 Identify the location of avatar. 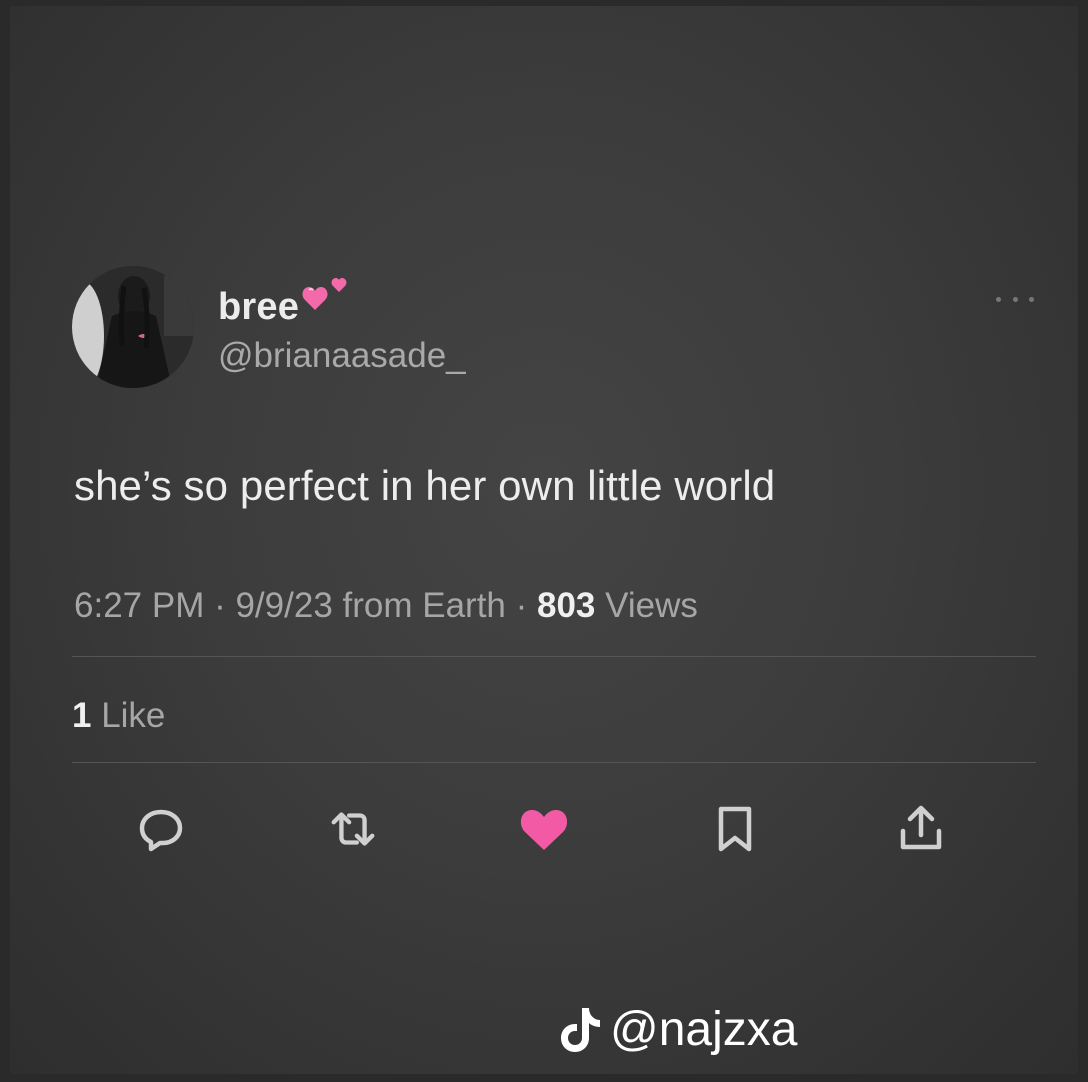
(133, 327).